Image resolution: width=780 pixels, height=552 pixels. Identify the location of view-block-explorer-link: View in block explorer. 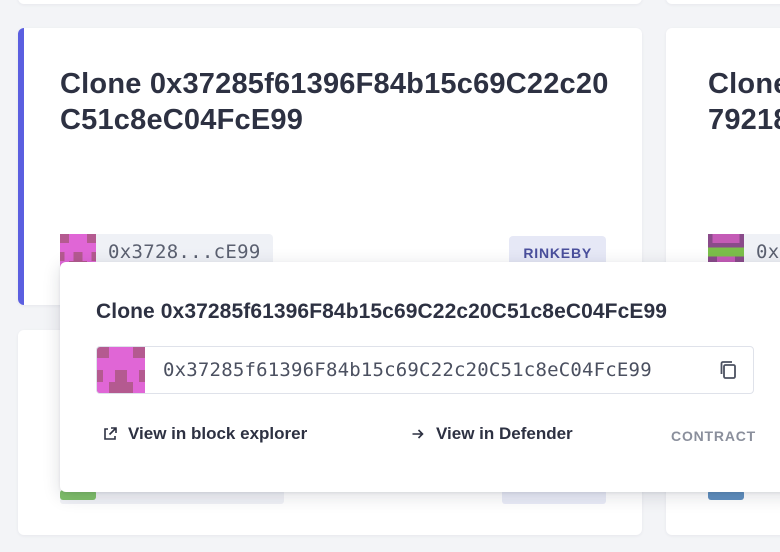
(204, 434).